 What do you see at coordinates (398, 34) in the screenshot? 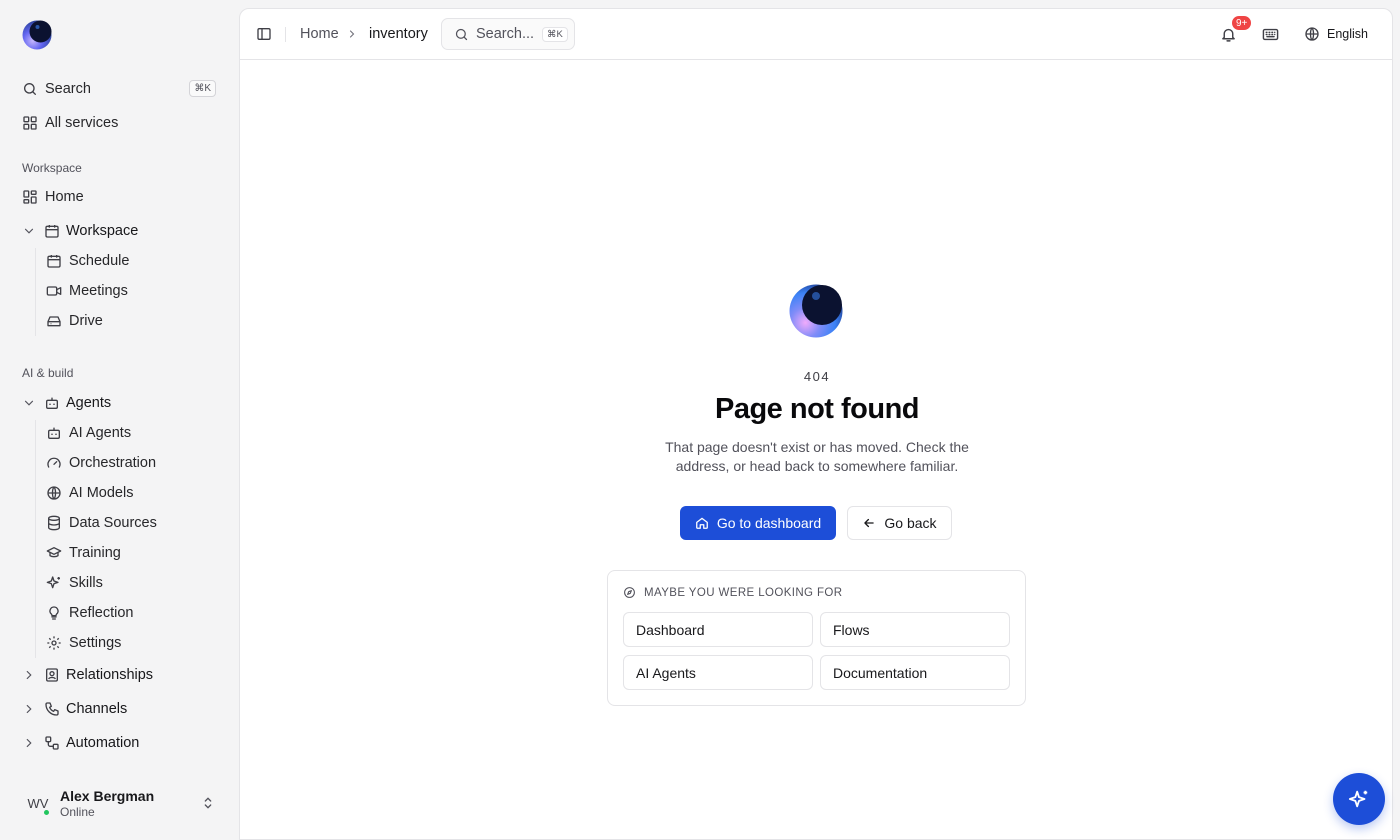
I see `breadcrumb-current: inventory` at bounding box center [398, 34].